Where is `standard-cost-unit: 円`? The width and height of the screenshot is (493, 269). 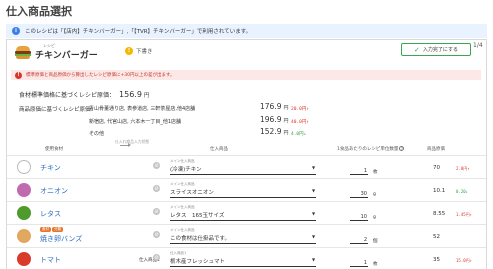 standard-cost-unit: 円 is located at coordinates (146, 96).